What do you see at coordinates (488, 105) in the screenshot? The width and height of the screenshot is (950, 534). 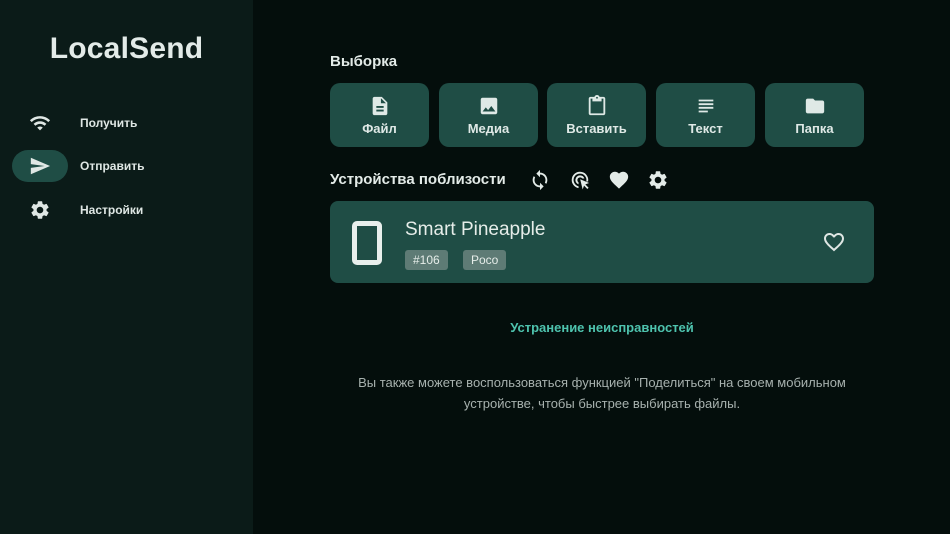 I see `image-icon` at bounding box center [488, 105].